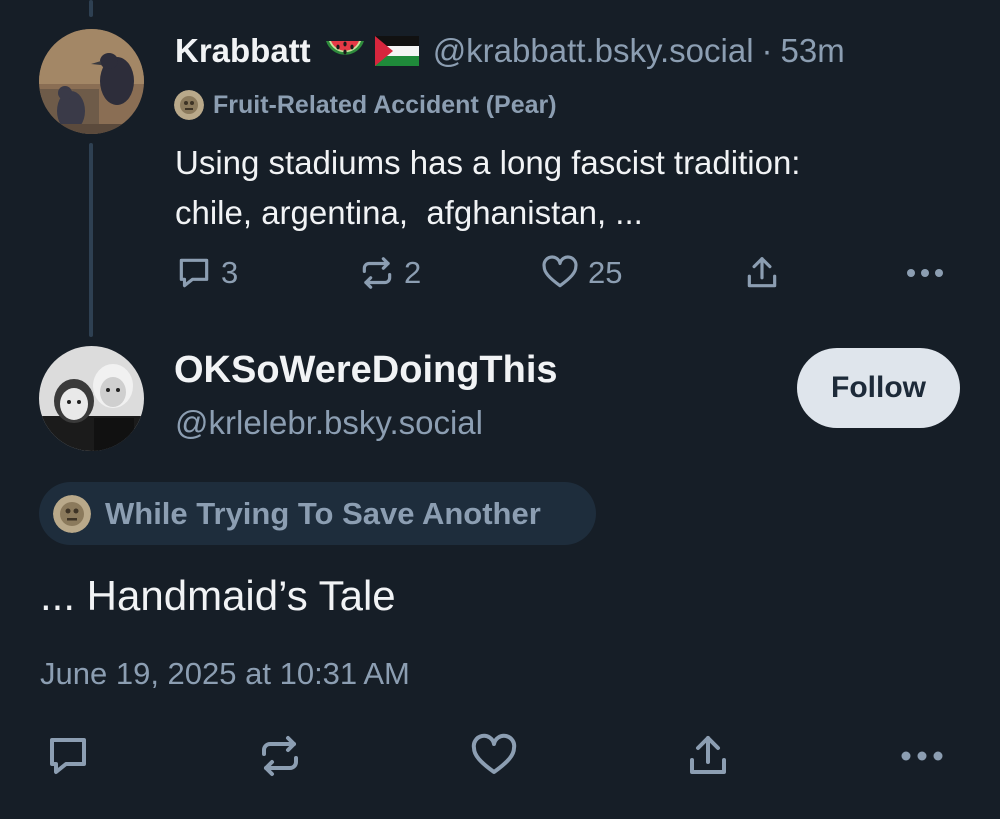 The width and height of the screenshot is (1000, 819). Describe the element at coordinates (323, 513) in the screenshot. I see `reply-label-text: While Trying To Save Another` at that location.